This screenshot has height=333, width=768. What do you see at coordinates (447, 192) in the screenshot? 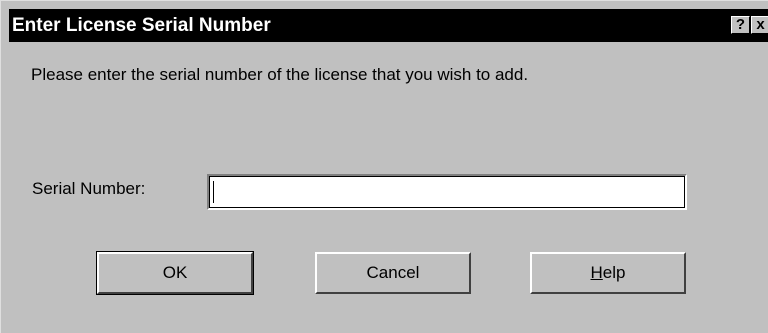
I see `serial-number-input` at bounding box center [447, 192].